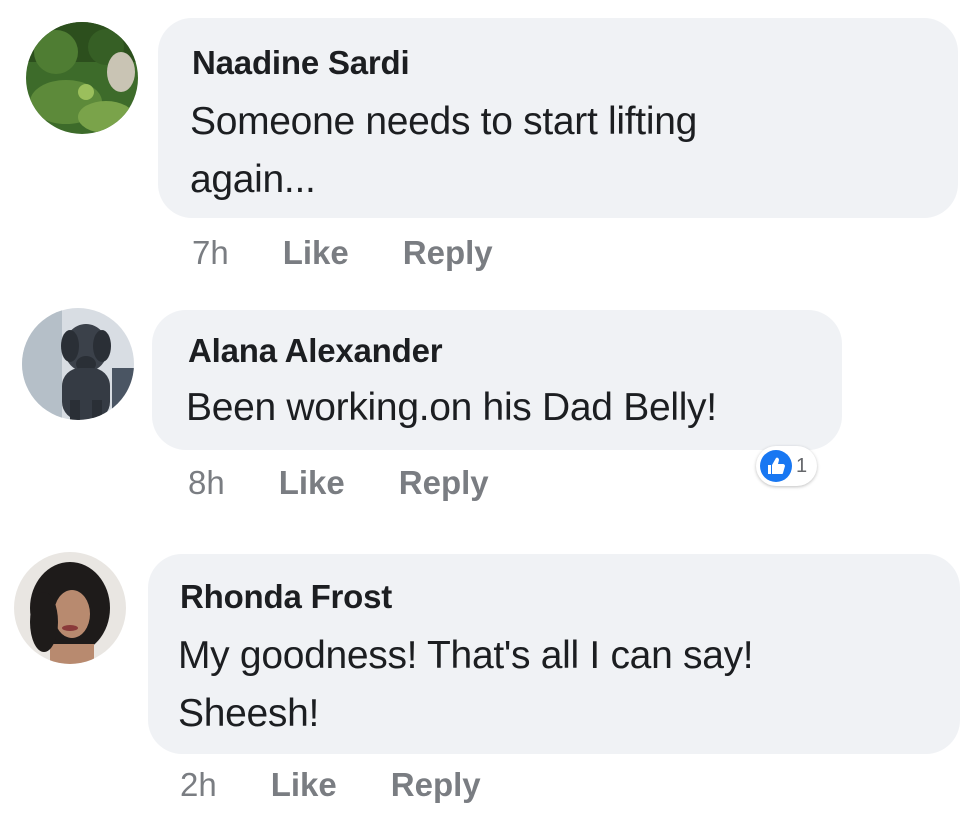 The image size is (960, 818). I want to click on thumbs-up-icon, so click(776, 466).